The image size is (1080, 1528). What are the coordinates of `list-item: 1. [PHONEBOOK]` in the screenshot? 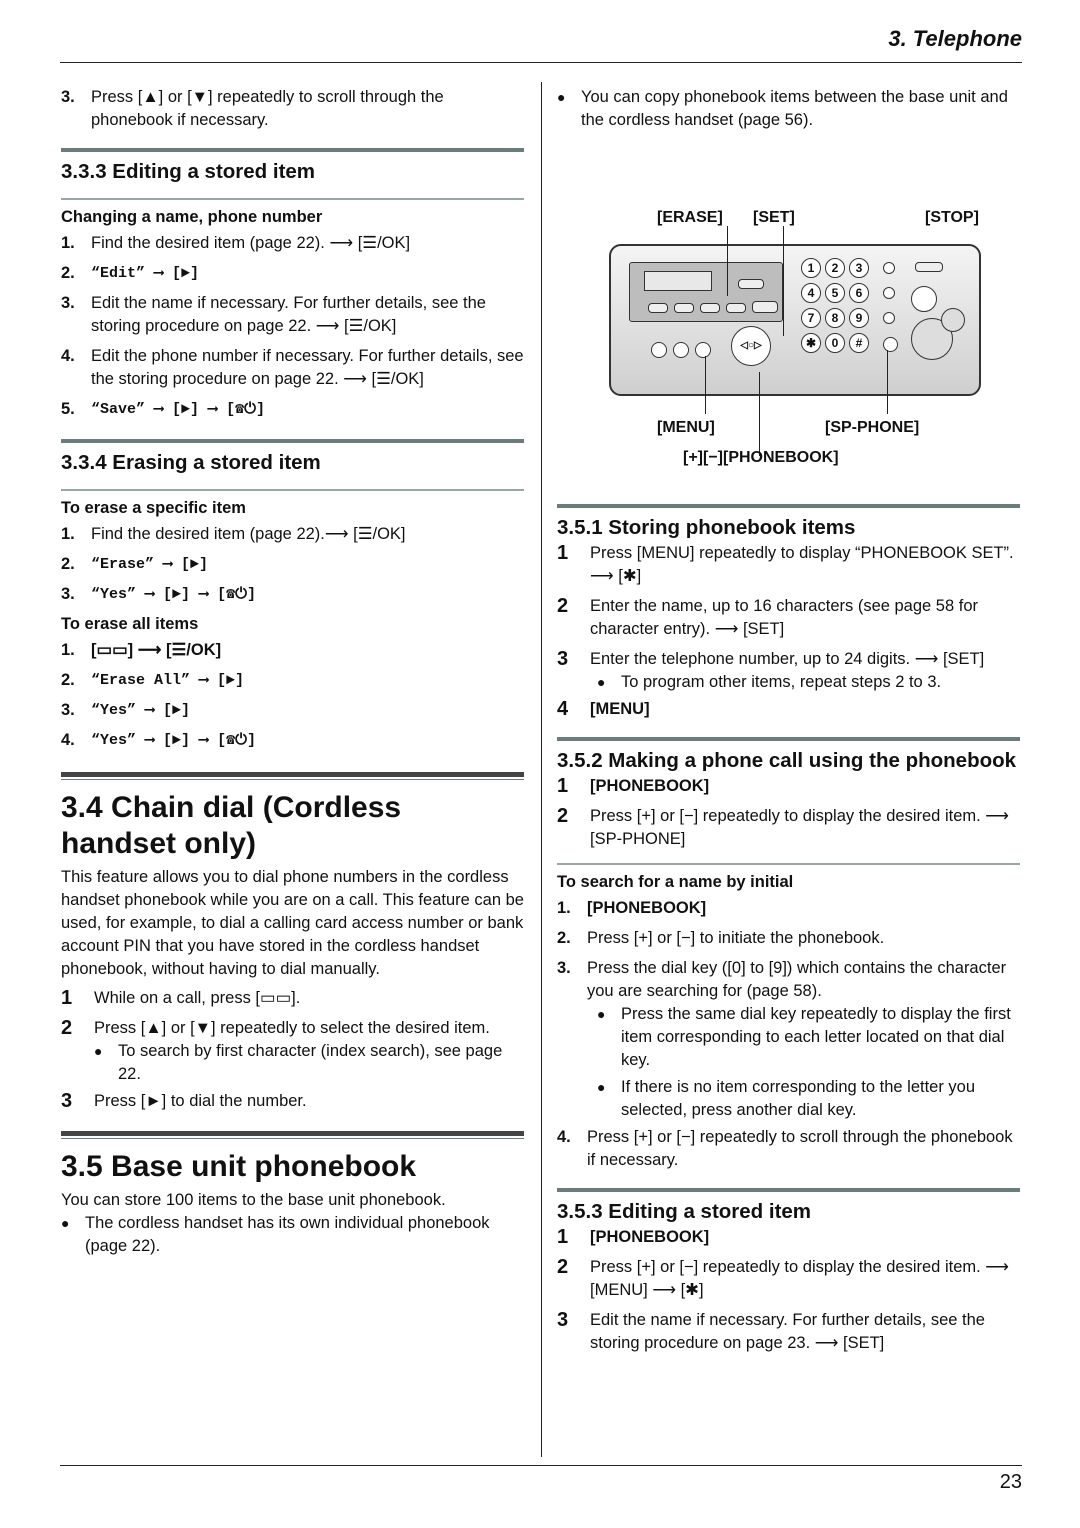 It's located at (632, 908).